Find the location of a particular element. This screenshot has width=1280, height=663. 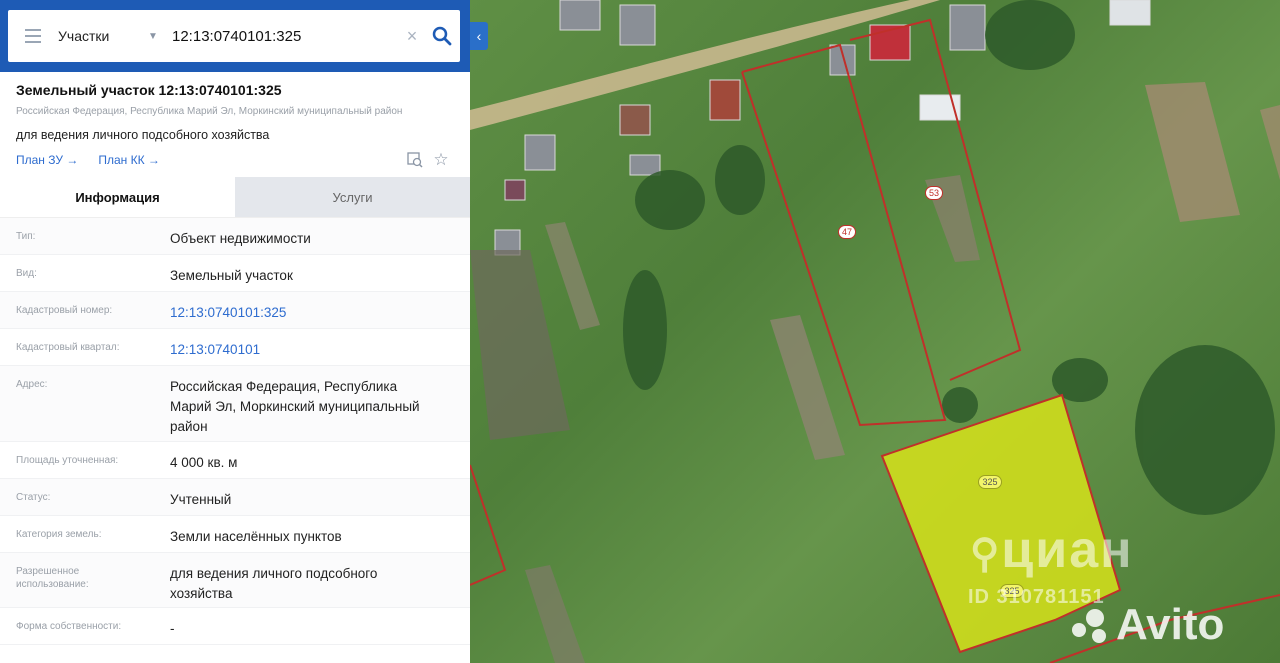

search-bar-container: Участки ▼ 12:13:0740101:325 × is located at coordinates (235, 36).